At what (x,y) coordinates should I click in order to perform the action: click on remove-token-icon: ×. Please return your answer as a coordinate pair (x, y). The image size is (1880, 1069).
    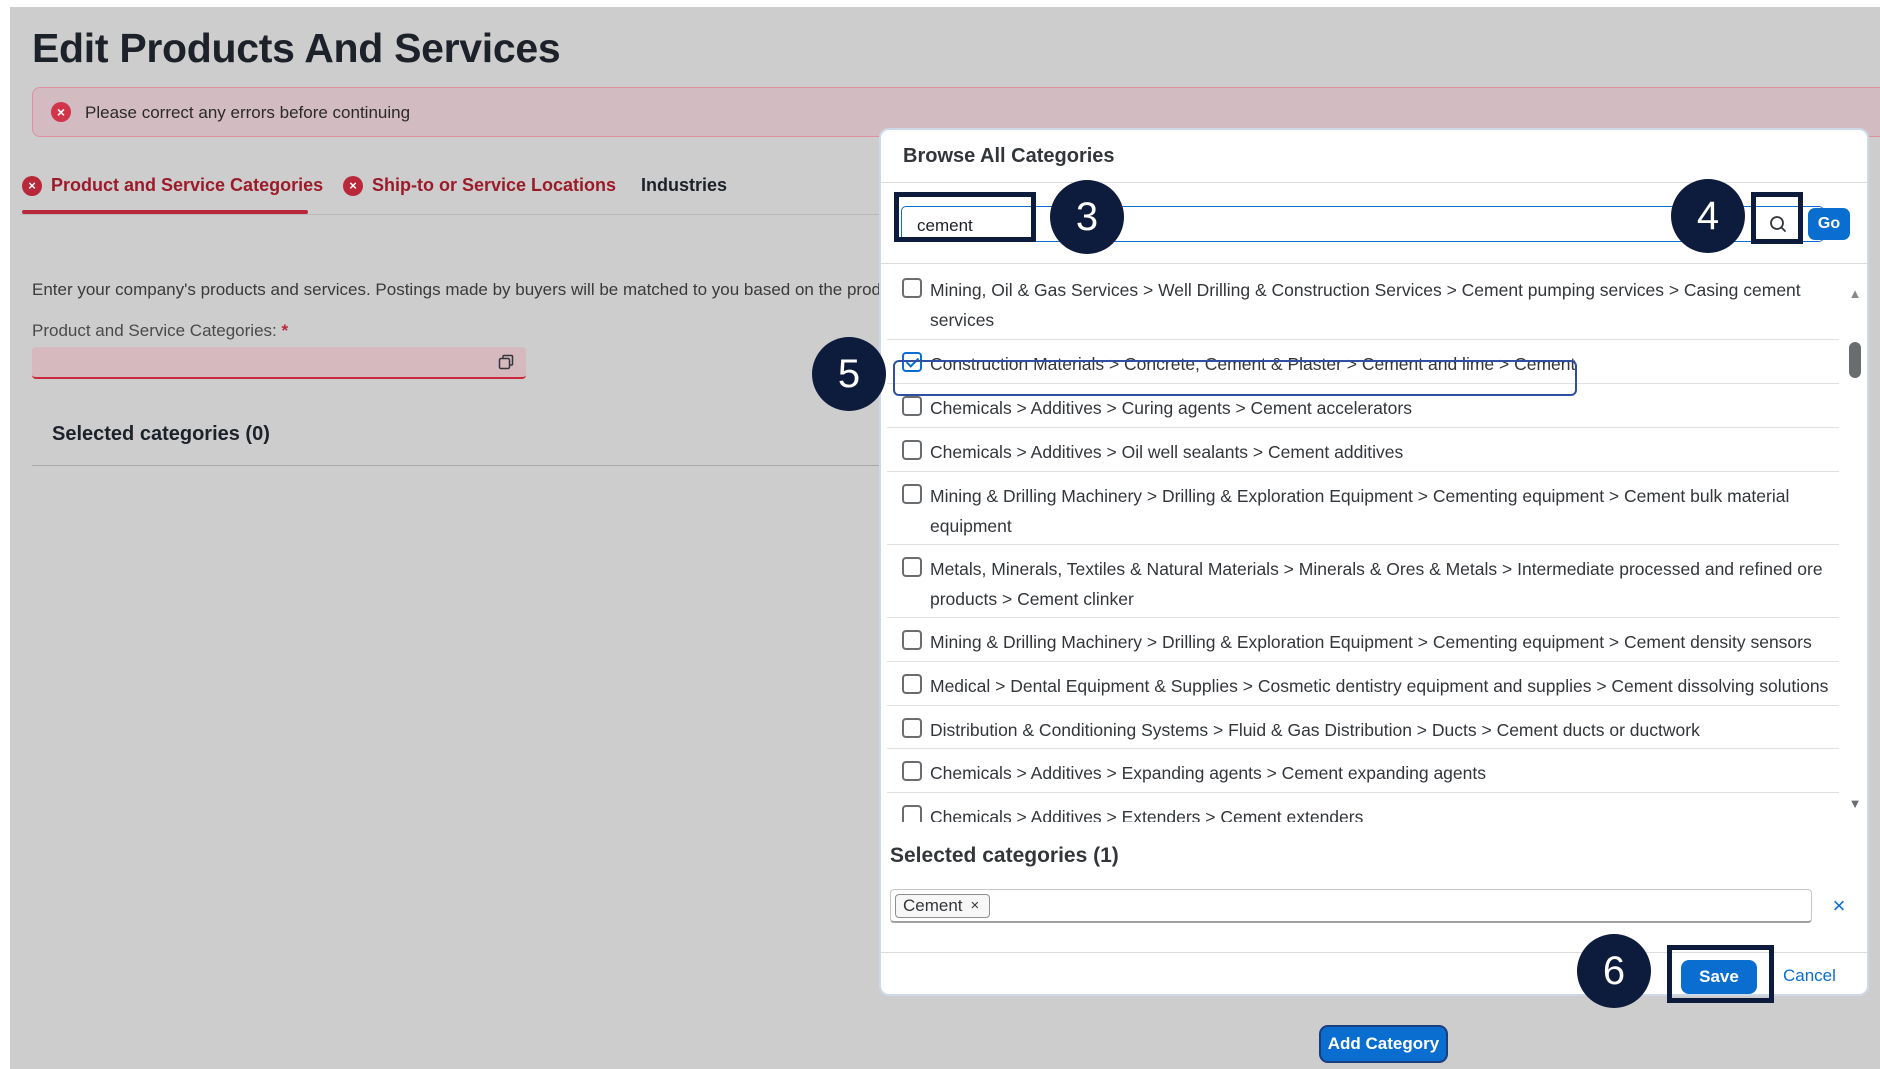
    Looking at the image, I should click on (975, 906).